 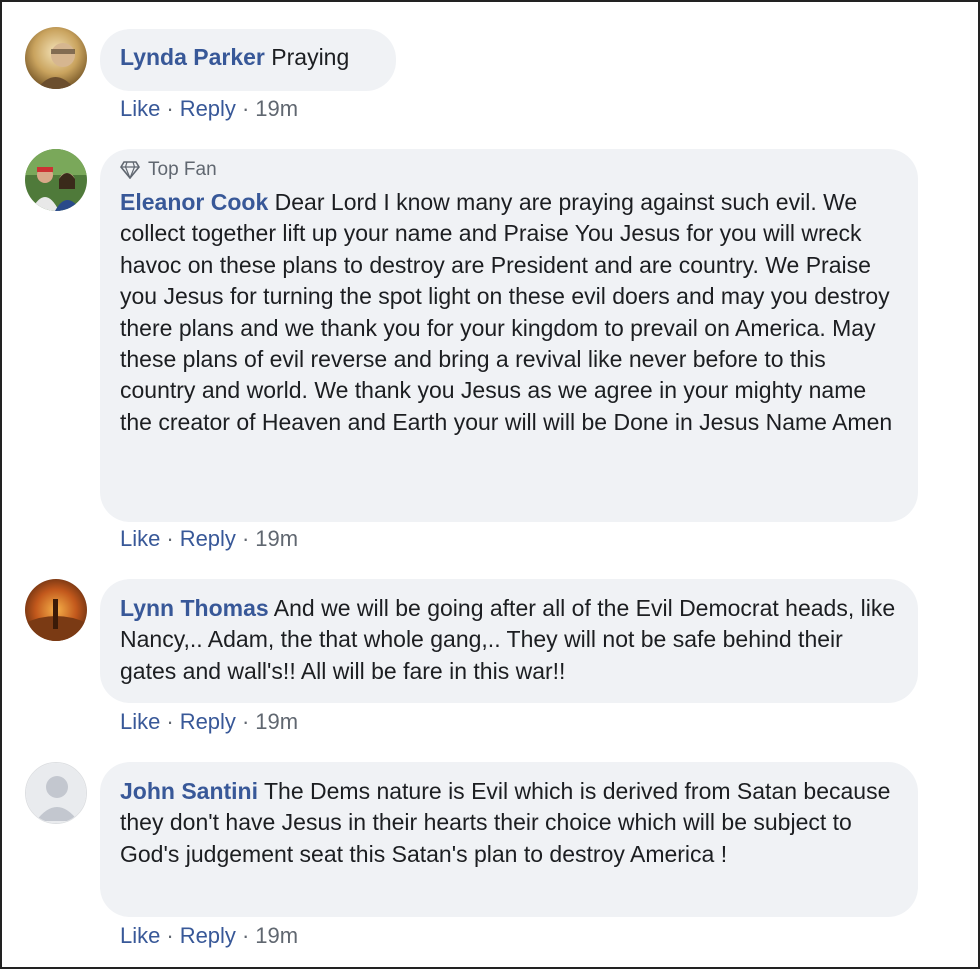 I want to click on comment-text: Praying, so click(x=310, y=57).